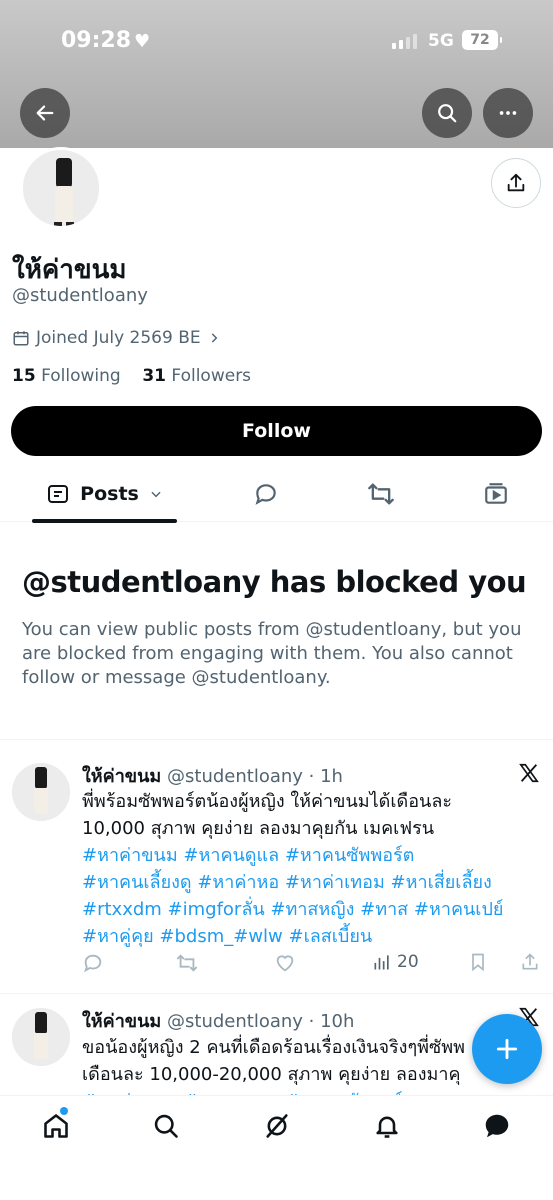 This screenshot has width=553, height=1200. Describe the element at coordinates (154, 376) in the screenshot. I see `followers-count: 31` at that location.